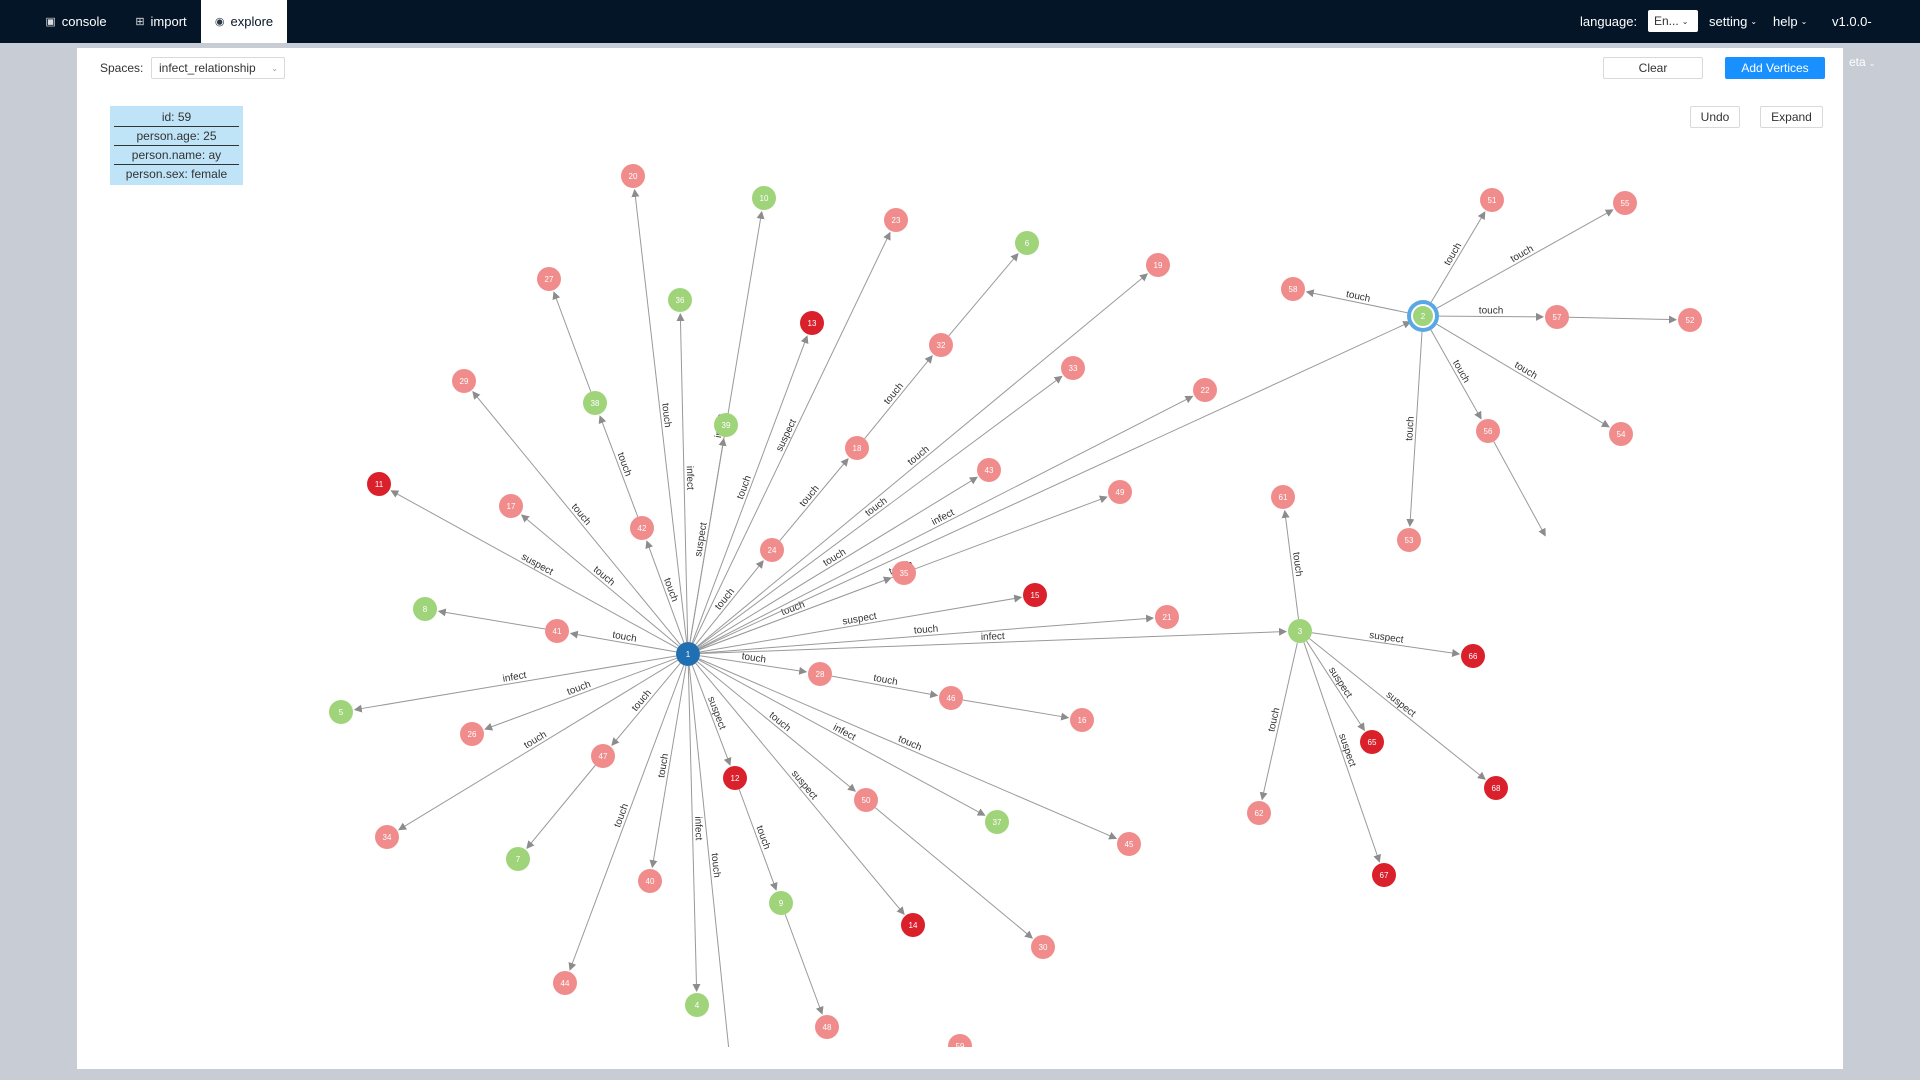  Describe the element at coordinates (518, 859) in the screenshot. I see `graph-node-7: 7` at that location.